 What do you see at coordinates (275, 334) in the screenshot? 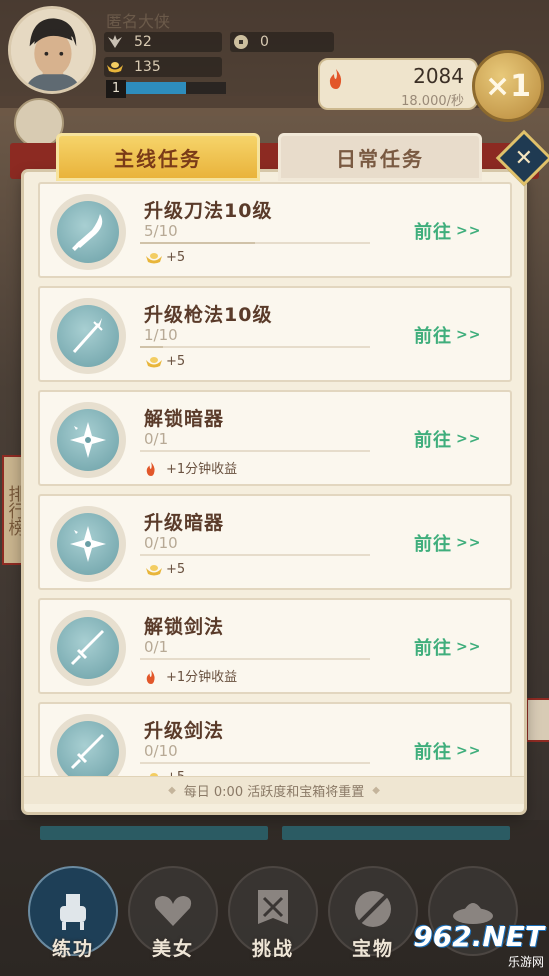
I see `task-card: 升级枪法10级 1/10 +5 前往 >>` at bounding box center [275, 334].